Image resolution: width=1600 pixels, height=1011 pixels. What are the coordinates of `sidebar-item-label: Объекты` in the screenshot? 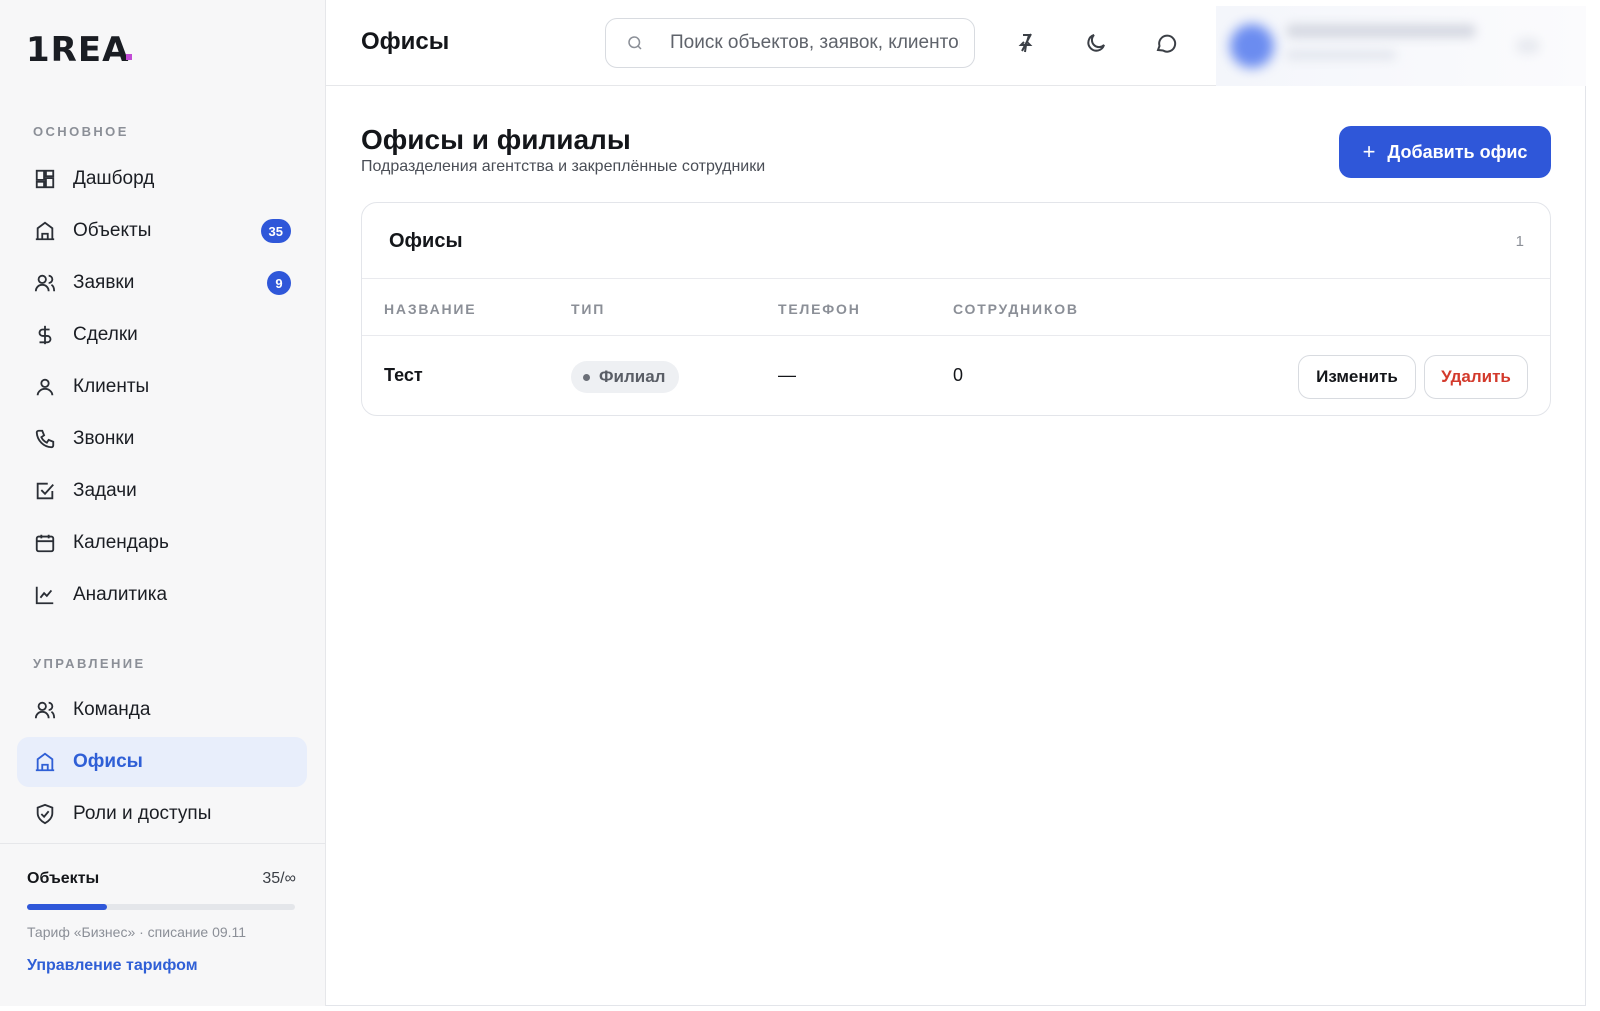 It's located at (112, 230).